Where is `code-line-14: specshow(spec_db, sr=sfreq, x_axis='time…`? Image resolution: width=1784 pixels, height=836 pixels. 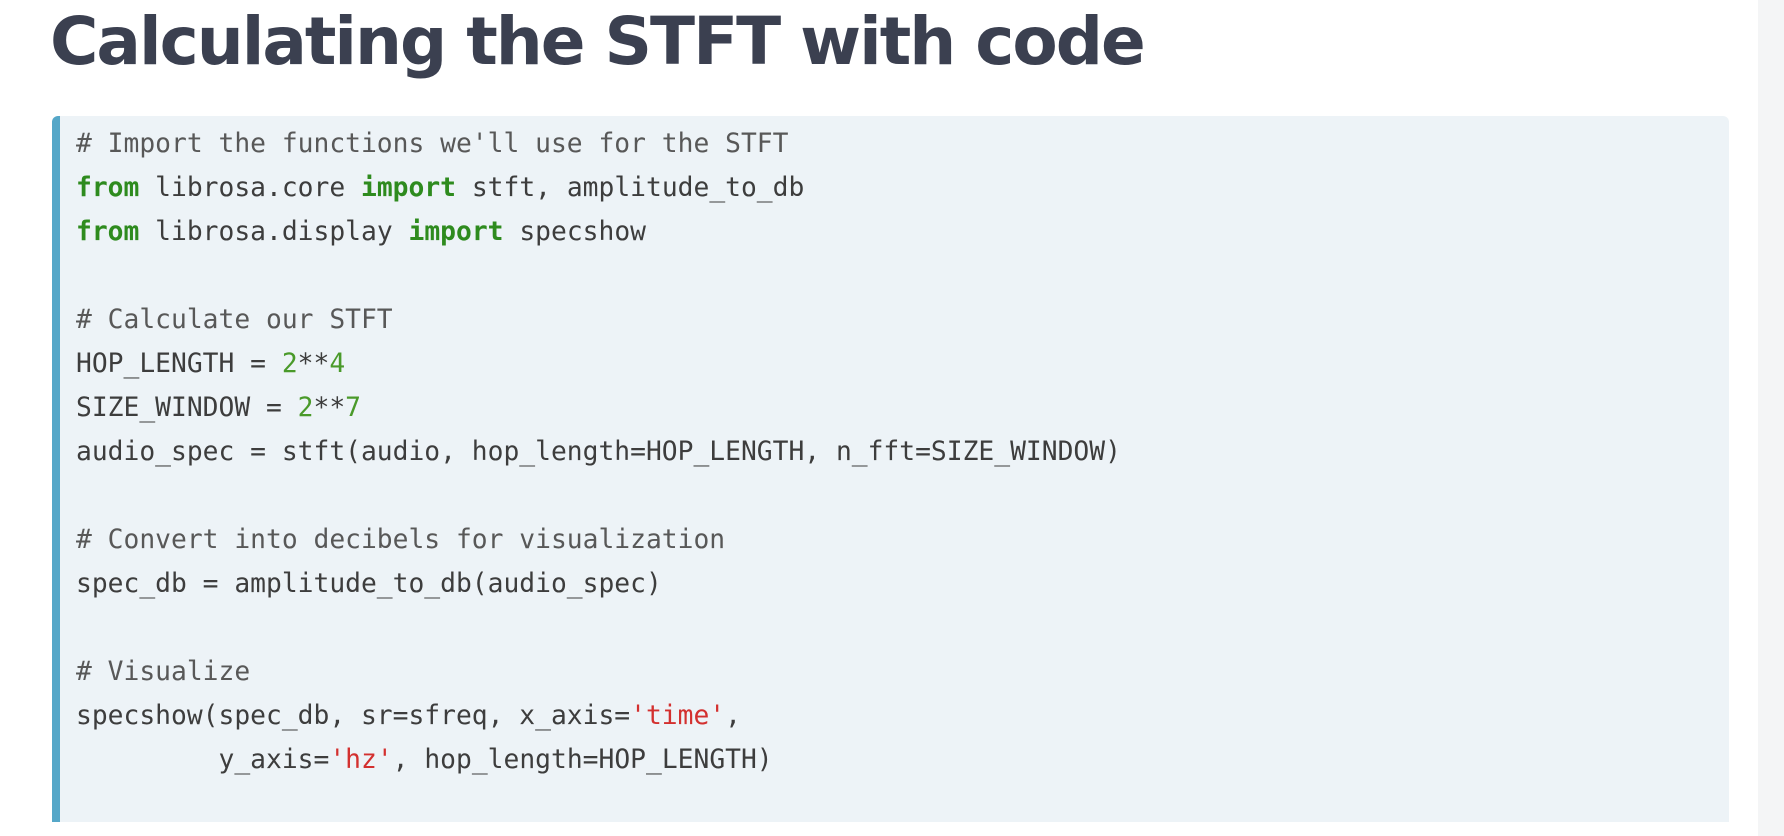
code-line-14: specshow(spec_db, sr=sfreq, x_axis='time… is located at coordinates (408, 716).